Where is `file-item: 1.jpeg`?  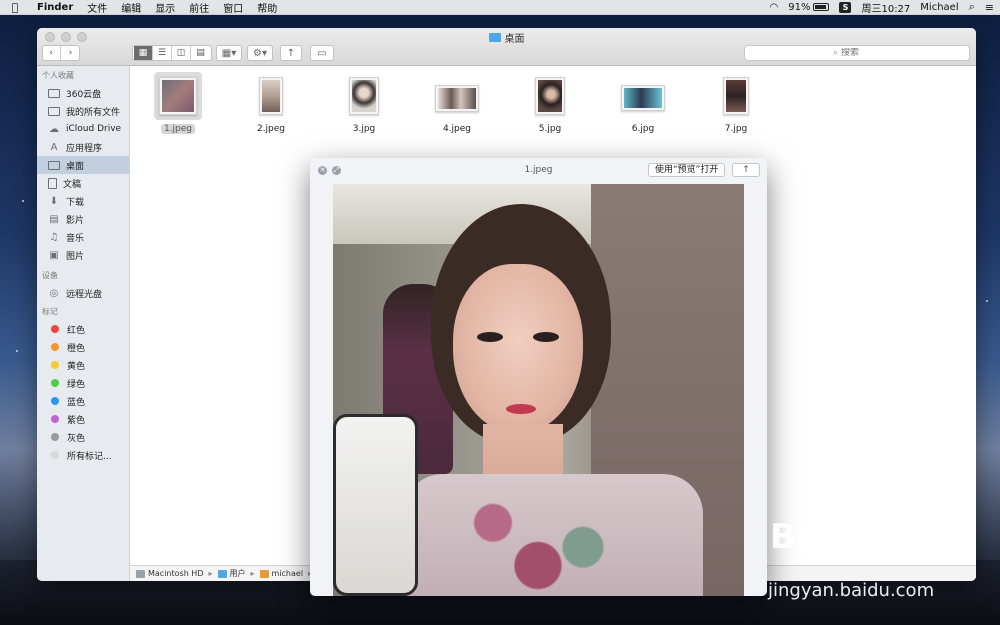
file-item: 1.jpeg is located at coordinates (178, 103).